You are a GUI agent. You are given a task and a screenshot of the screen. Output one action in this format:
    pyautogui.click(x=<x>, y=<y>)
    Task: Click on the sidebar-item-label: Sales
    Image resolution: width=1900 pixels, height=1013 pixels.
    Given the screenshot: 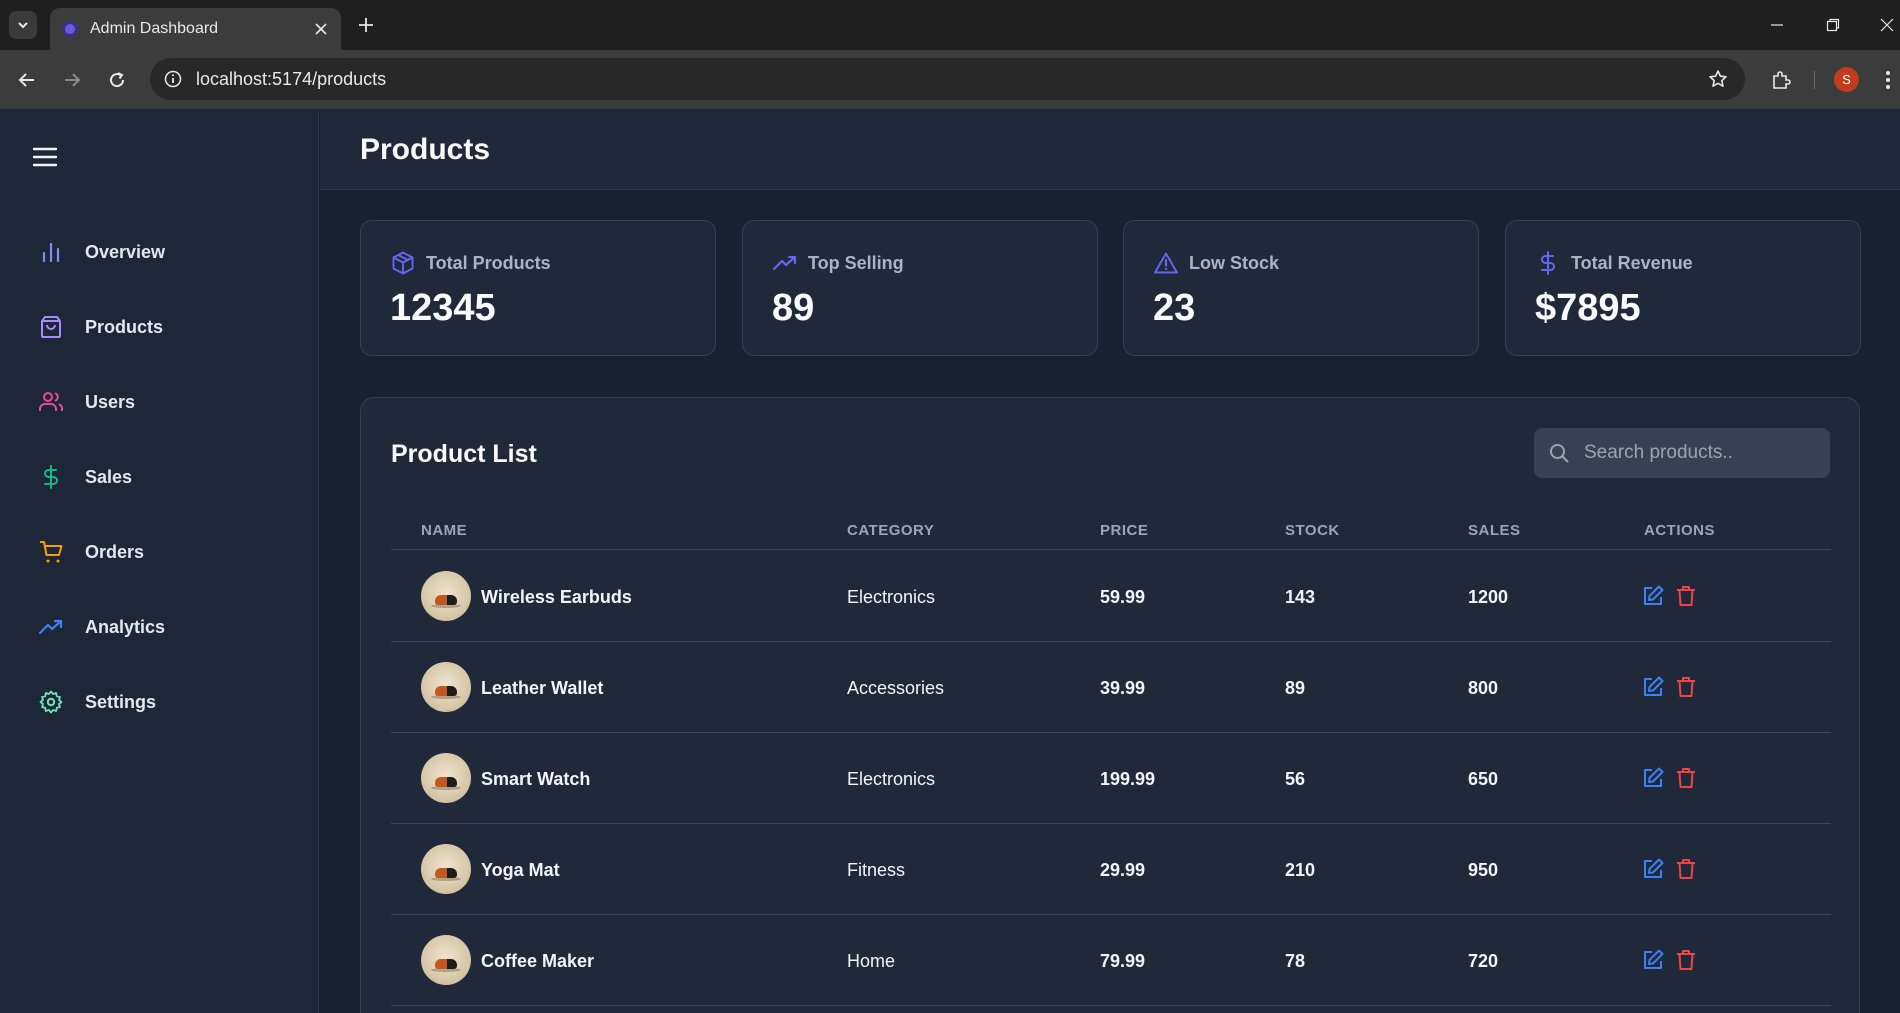 What is the action you would take?
    pyautogui.click(x=109, y=476)
    